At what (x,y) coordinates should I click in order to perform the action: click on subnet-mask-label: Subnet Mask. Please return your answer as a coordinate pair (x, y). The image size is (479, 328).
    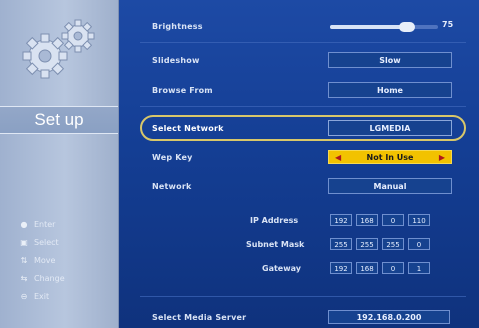
    Looking at the image, I should click on (275, 244).